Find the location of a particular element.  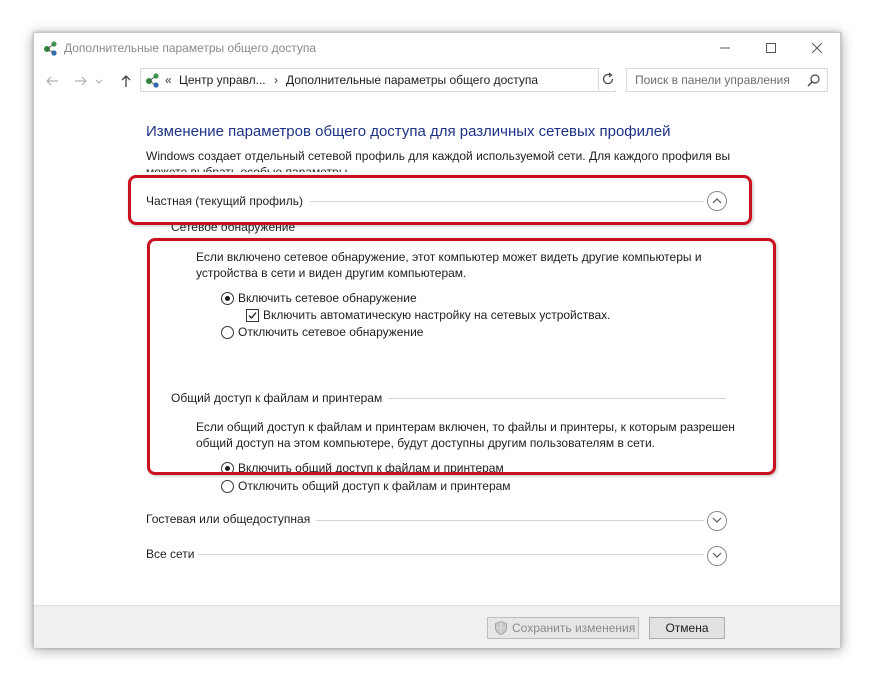

window-title: Дополнительные параметры общего доступа is located at coordinates (190, 48).